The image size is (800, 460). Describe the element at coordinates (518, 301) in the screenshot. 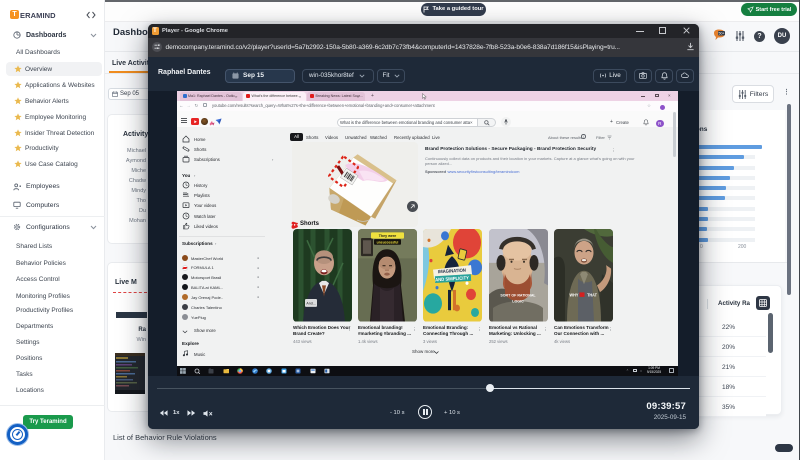

I see `svg-text: LOGIC` at that location.